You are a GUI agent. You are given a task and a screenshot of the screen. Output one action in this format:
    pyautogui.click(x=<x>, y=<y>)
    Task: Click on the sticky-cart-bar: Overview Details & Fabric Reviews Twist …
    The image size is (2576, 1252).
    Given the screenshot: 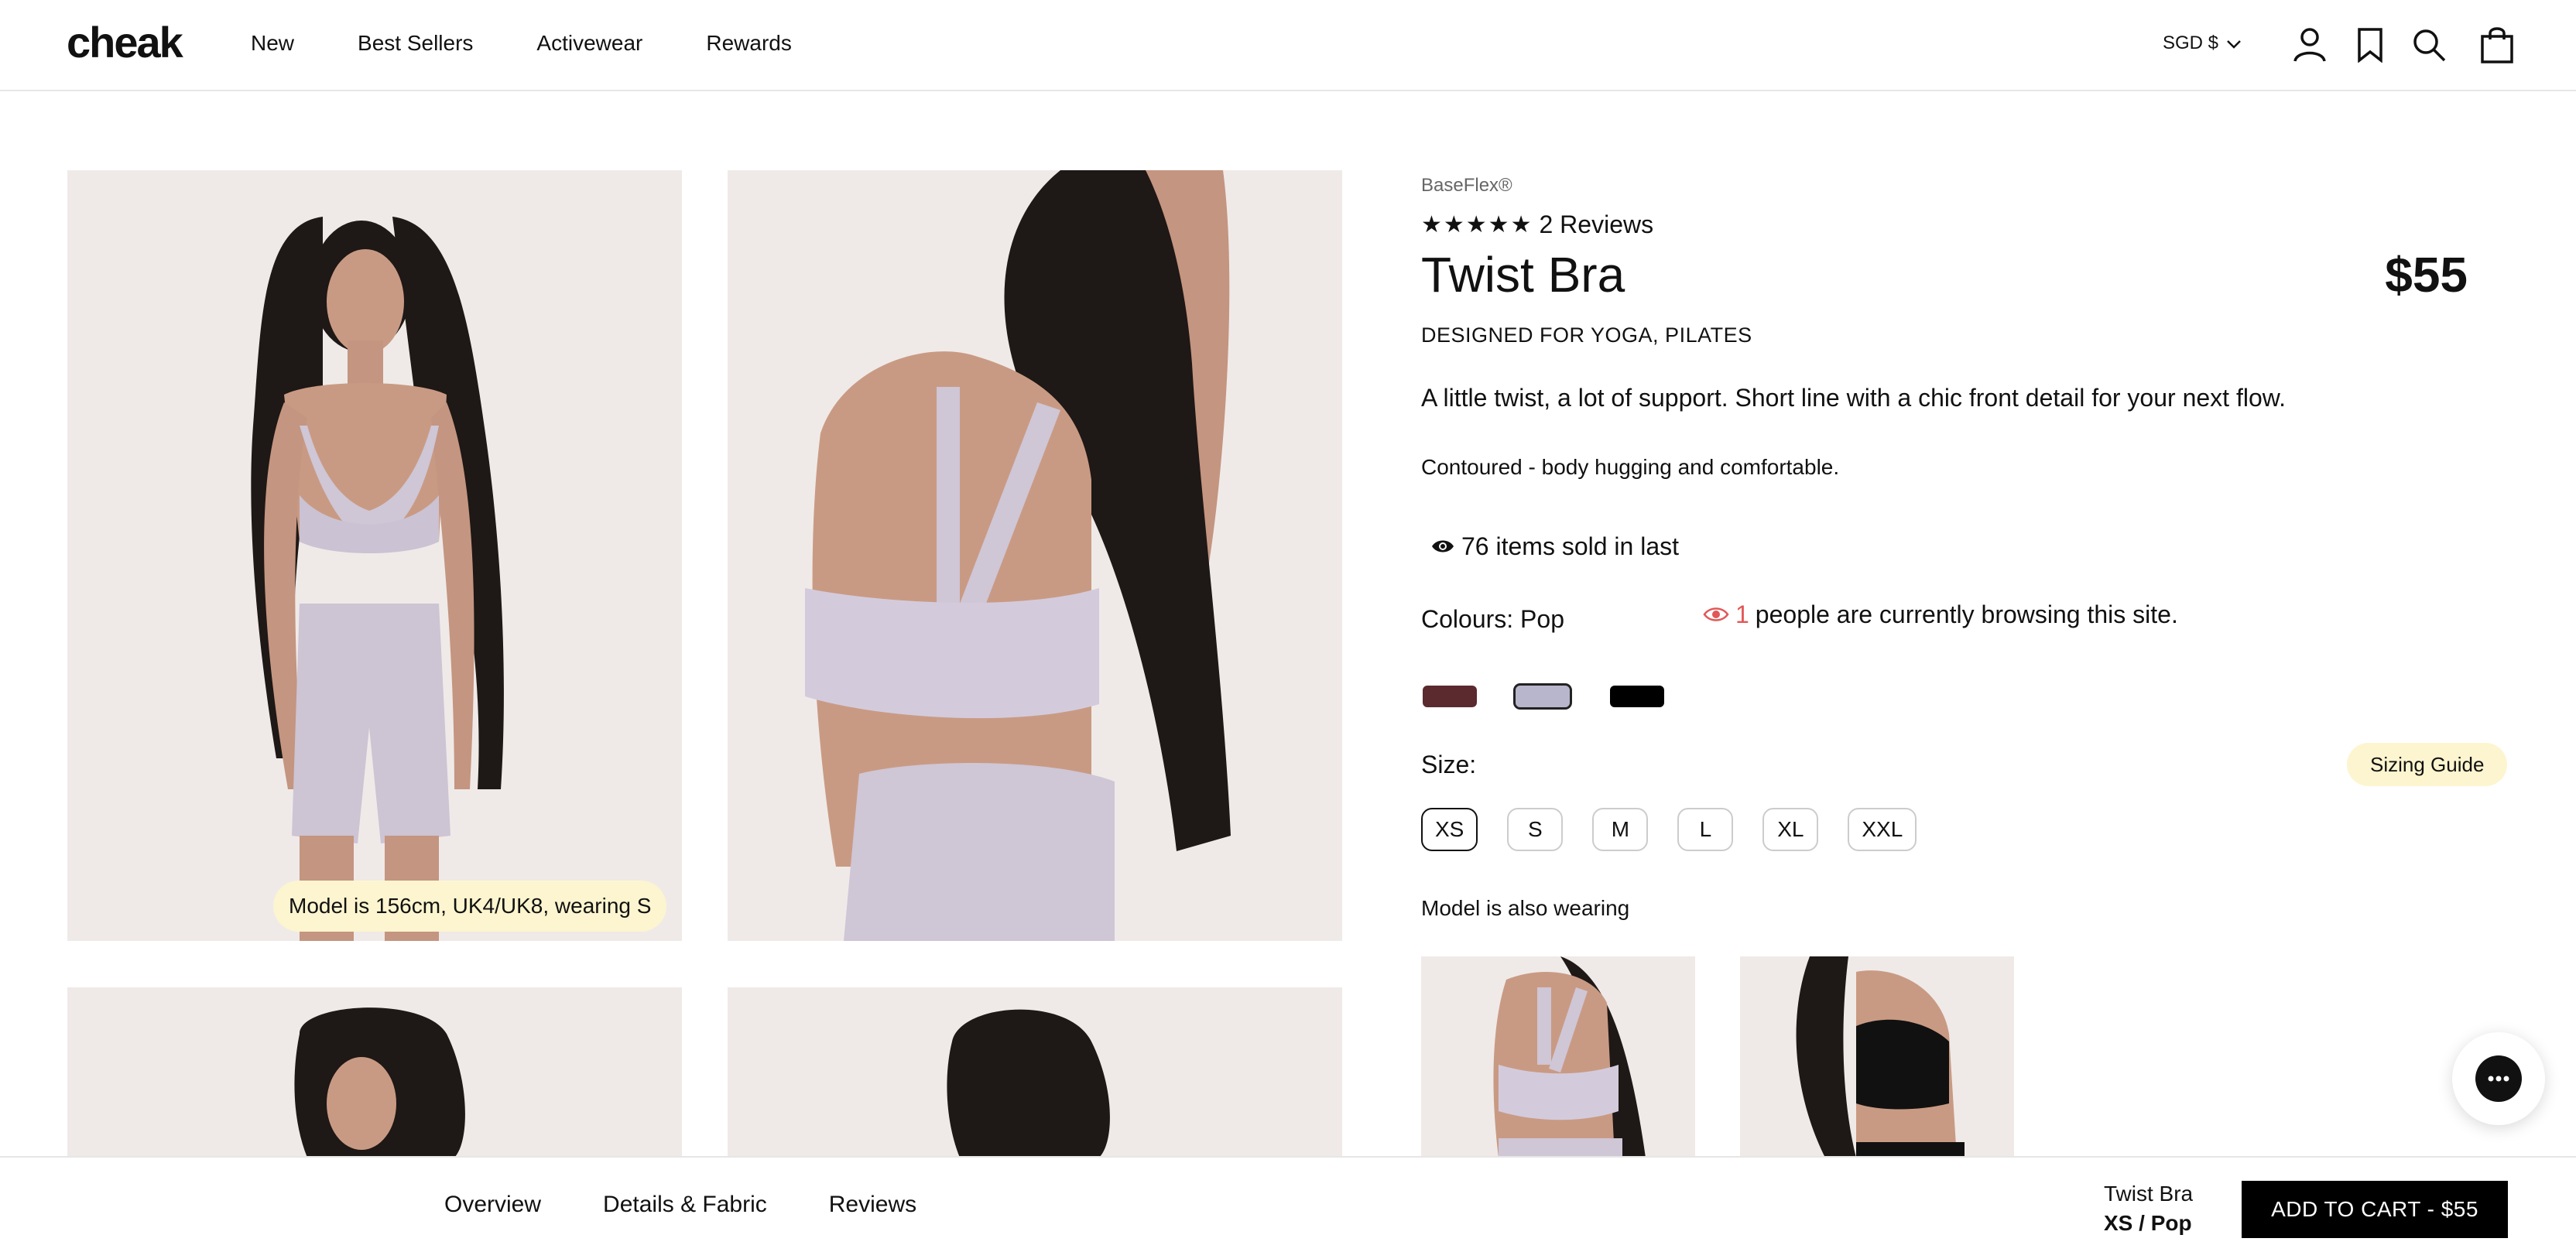 What is the action you would take?
    pyautogui.click(x=1288, y=1204)
    